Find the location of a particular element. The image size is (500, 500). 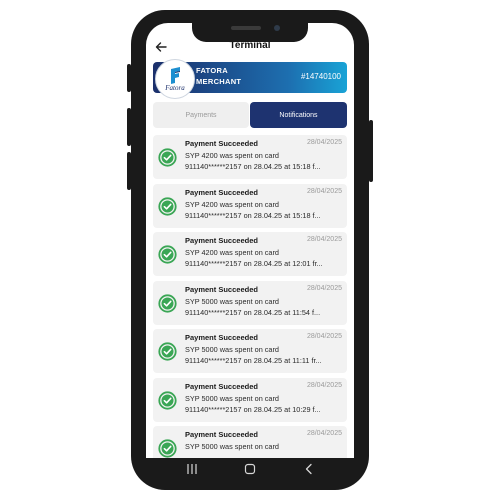

mute-switch is located at coordinates (129, 78).